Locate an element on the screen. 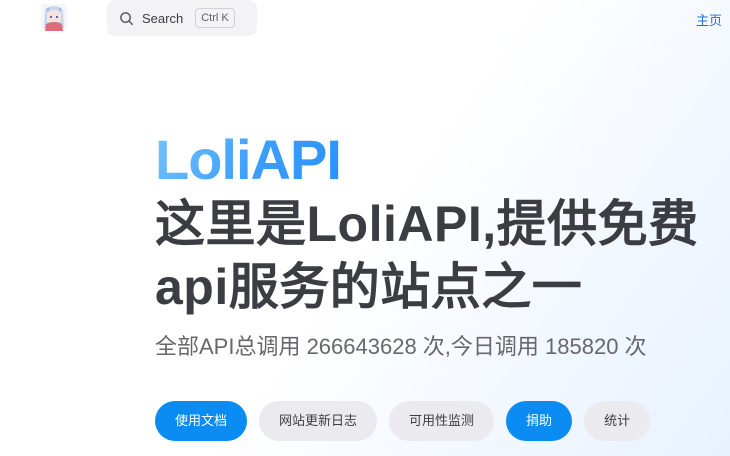 This screenshot has height=456, width=730. search-label: Search is located at coordinates (163, 18).